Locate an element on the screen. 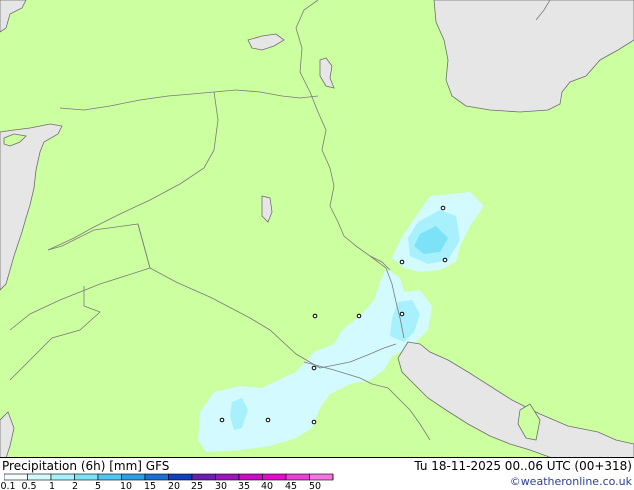  map-title: Precipitation (6h) [mm] GFS is located at coordinates (86, 466).